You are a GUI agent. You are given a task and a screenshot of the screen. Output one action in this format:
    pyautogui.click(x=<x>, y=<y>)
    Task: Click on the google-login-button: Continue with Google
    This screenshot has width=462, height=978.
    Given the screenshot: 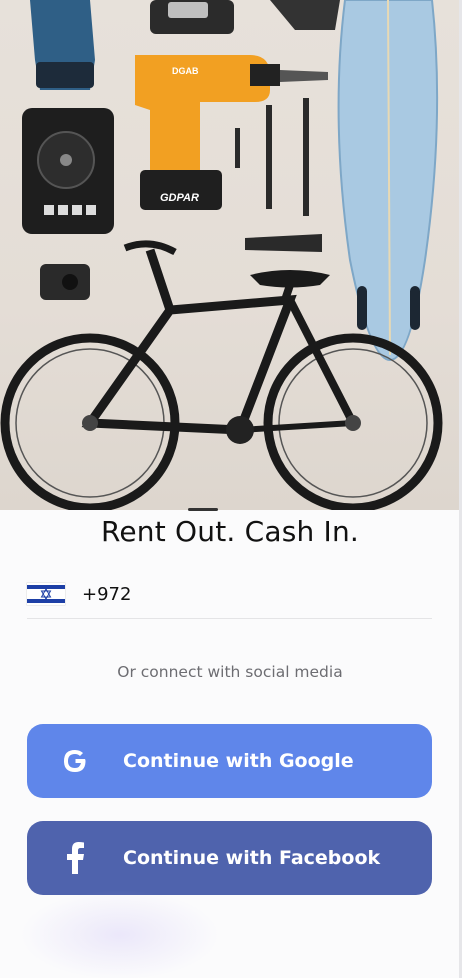 What is the action you would take?
    pyautogui.click(x=229, y=761)
    